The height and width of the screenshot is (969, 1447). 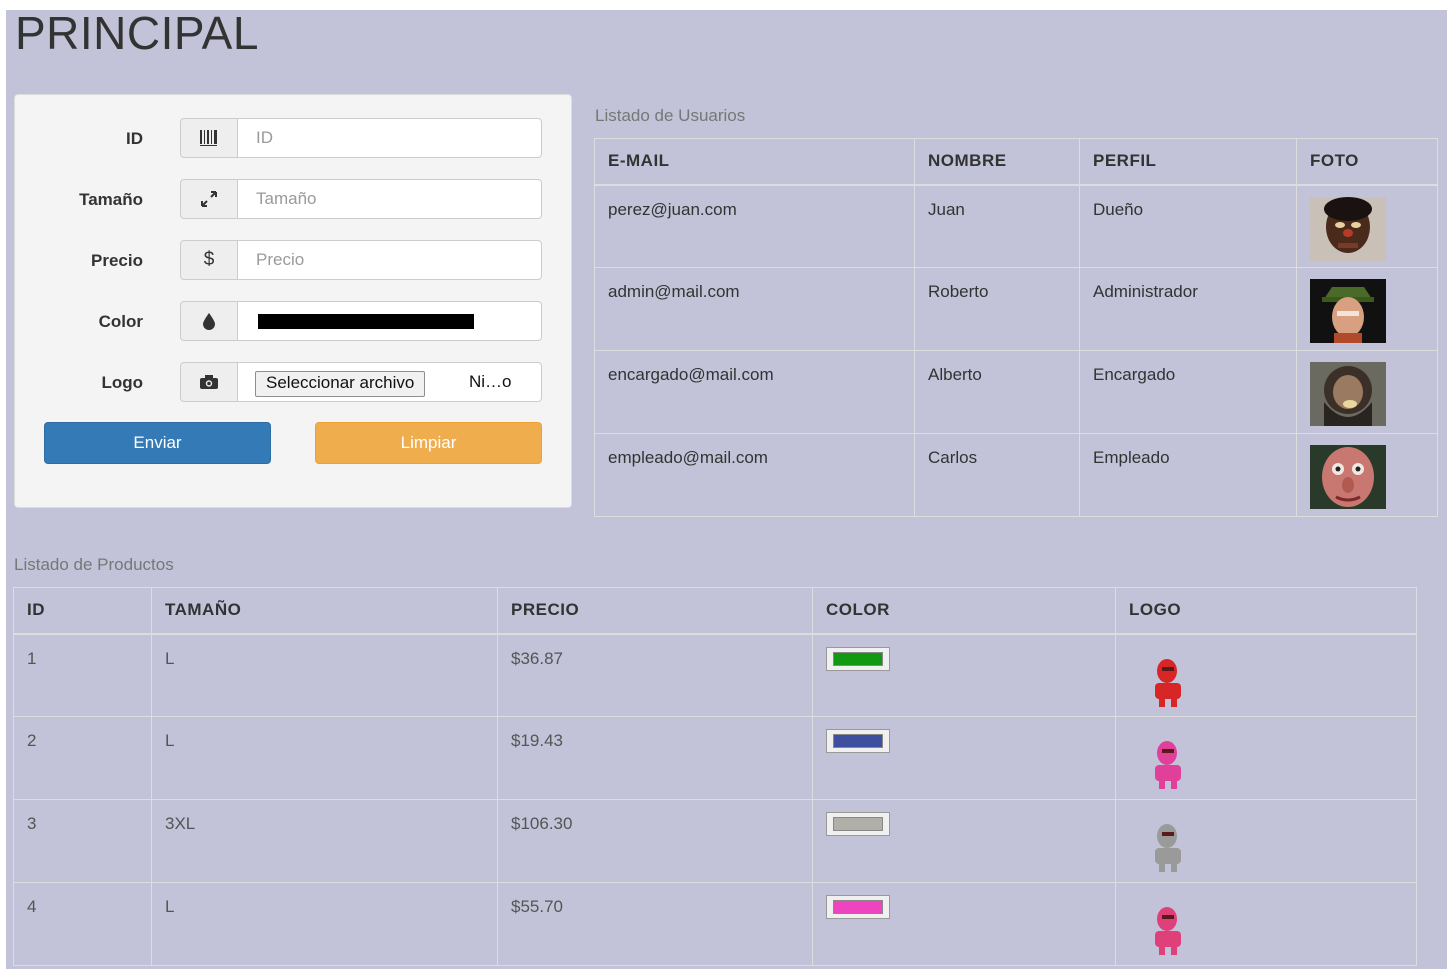 I want to click on product-price: $19.43, so click(x=655, y=758).